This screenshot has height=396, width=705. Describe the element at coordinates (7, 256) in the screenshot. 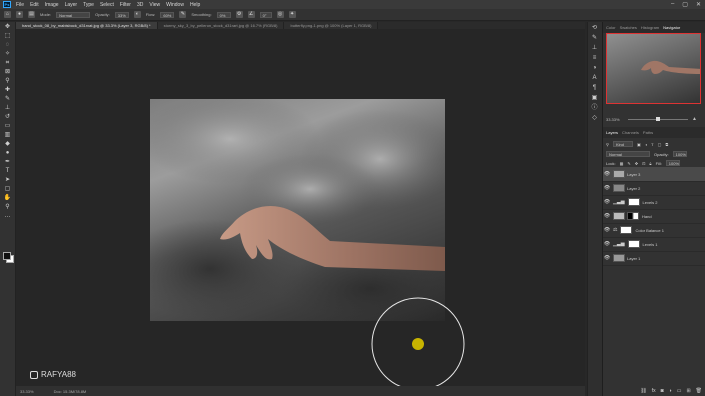

I see `foreground-color-swatch` at that location.